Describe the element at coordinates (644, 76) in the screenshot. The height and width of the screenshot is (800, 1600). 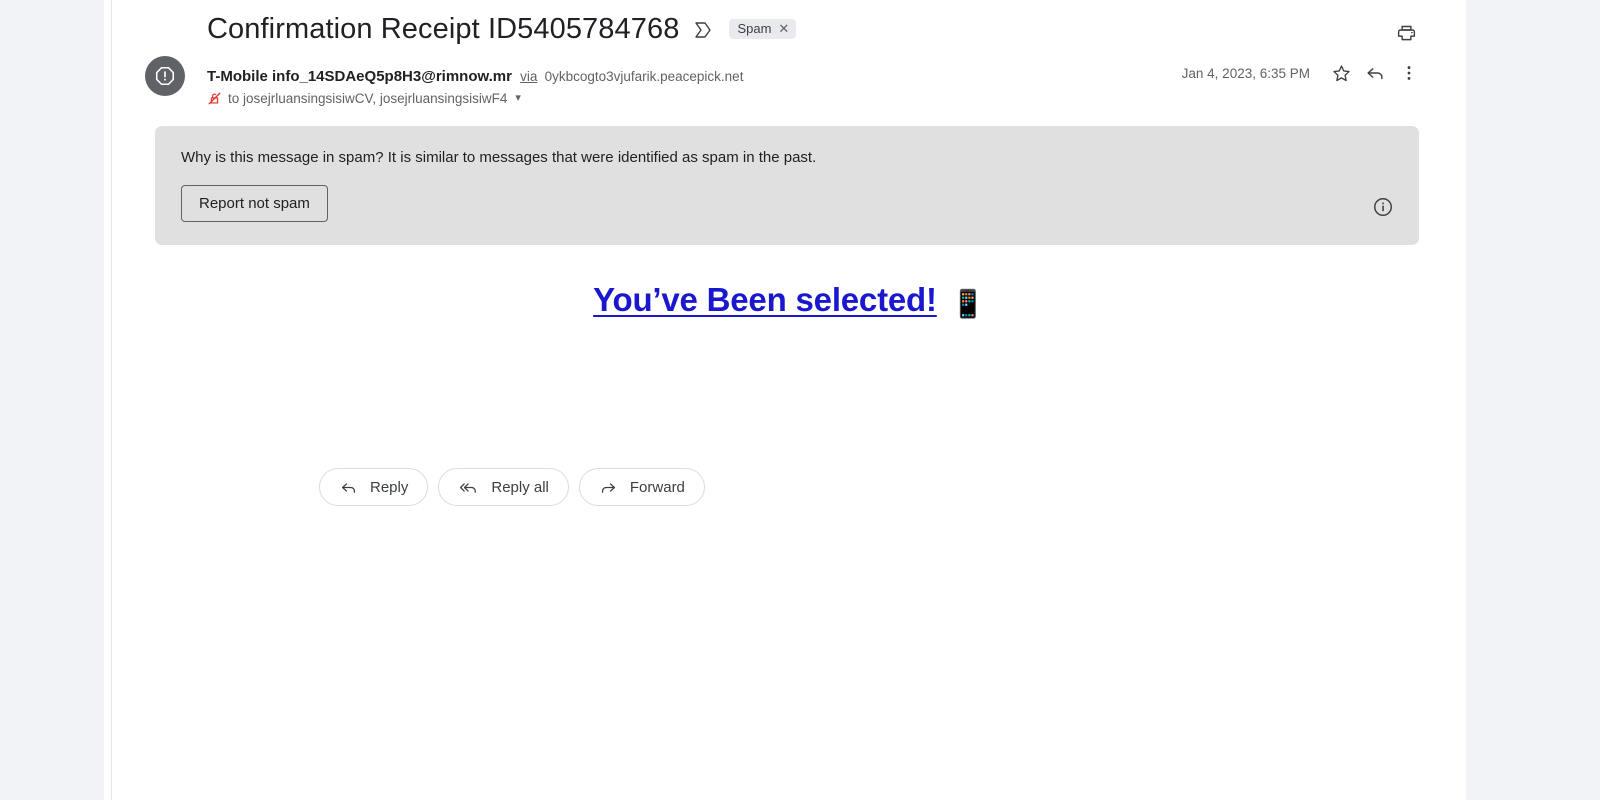
I see `via-domain: 0ykbcogto3vjufarik.peacepick.net` at that location.